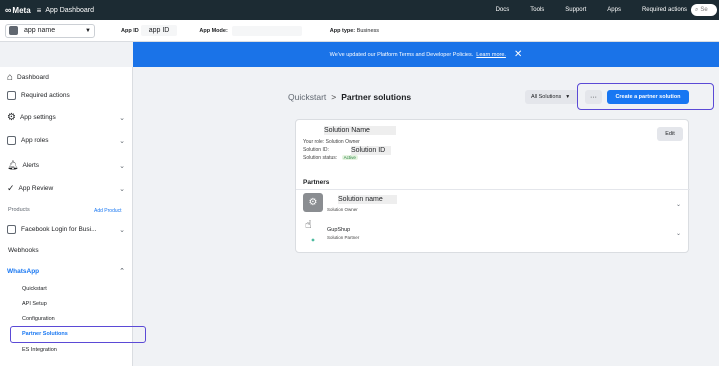  Describe the element at coordinates (308, 225) in the screenshot. I see `hand-cursor-icon: ☝` at that location.